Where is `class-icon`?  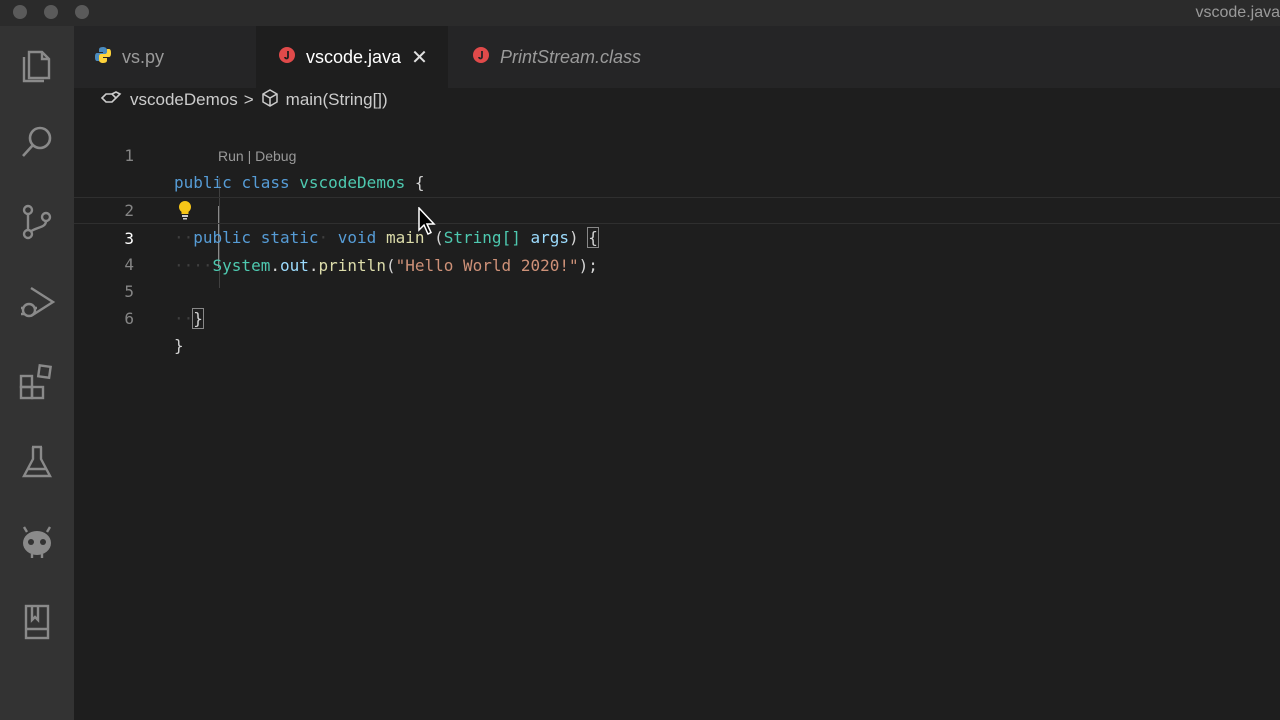 class-icon is located at coordinates (111, 100).